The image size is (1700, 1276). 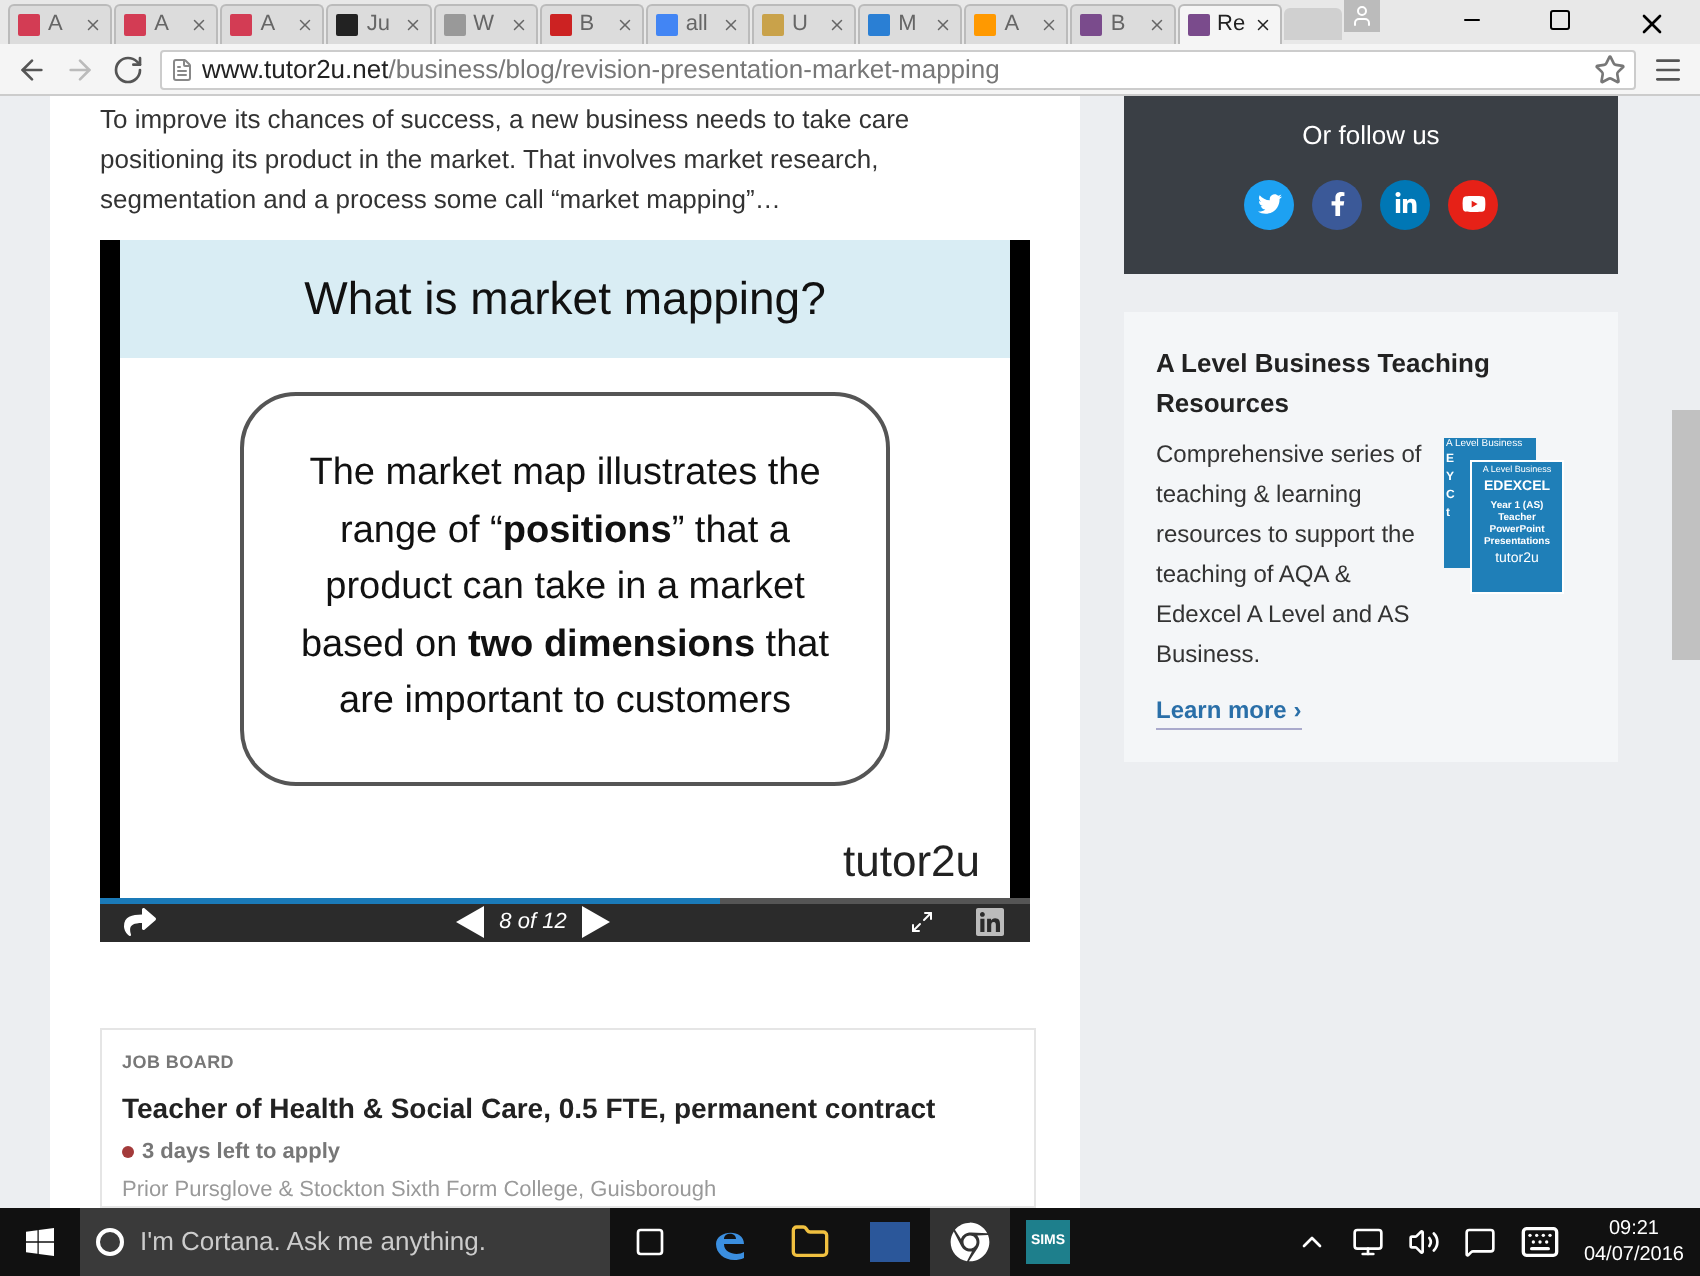 I want to click on browser-tab: M, so click(x=910, y=24).